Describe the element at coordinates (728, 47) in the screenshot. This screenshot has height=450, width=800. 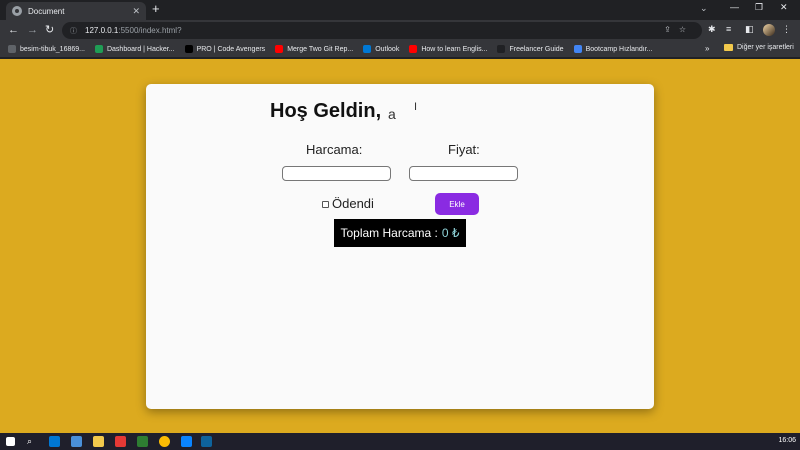
I see `folder-icon` at that location.